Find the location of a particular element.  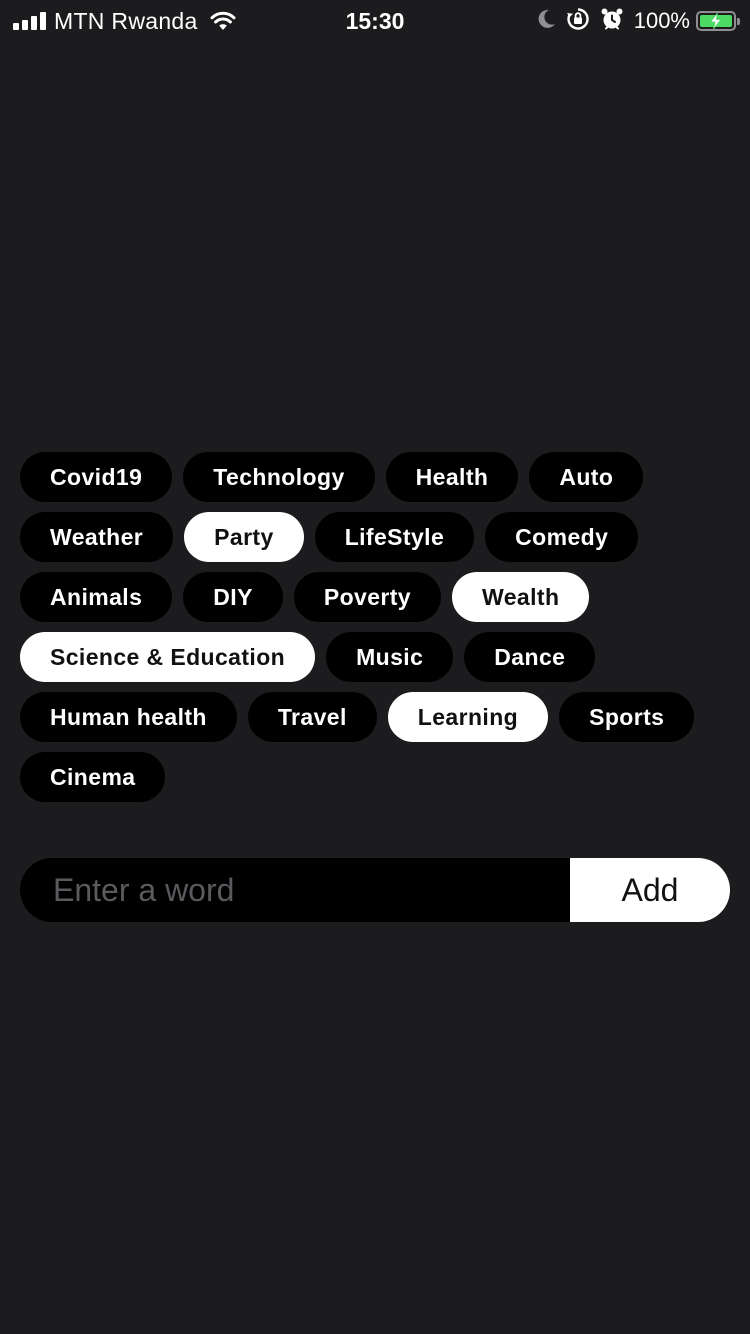

tag-health: Health is located at coordinates (452, 477).